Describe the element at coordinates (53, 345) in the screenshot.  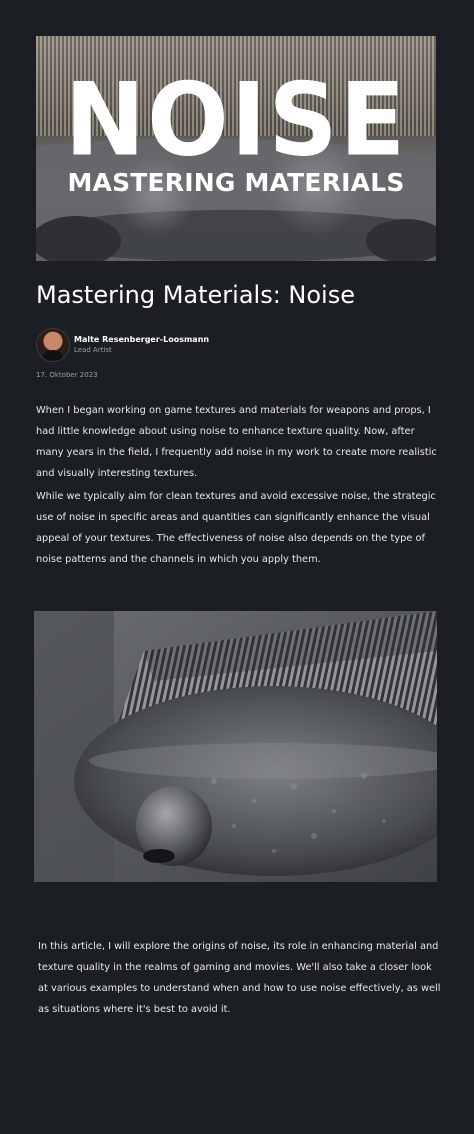
I see `avatar` at that location.